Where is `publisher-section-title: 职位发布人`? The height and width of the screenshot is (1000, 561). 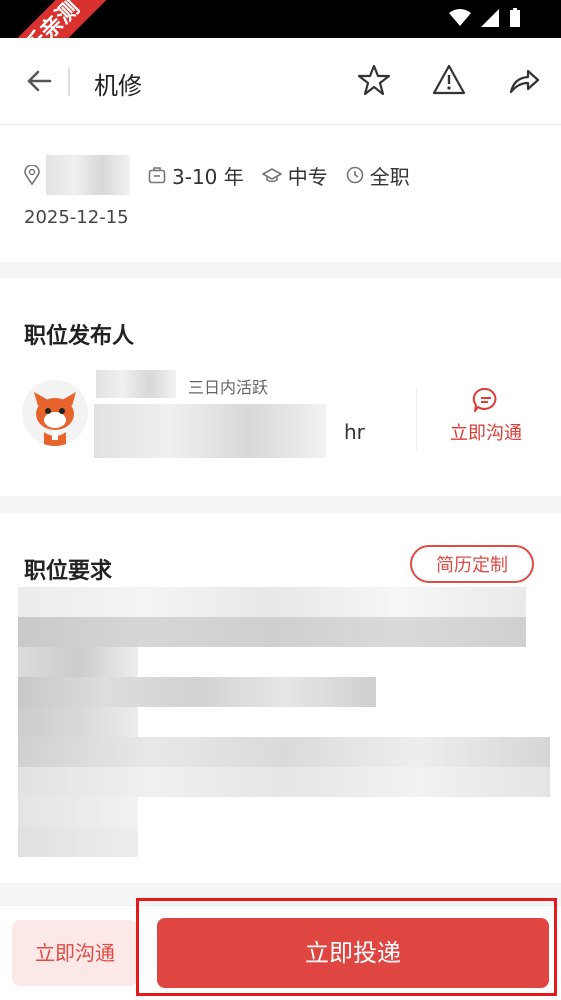
publisher-section-title: 职位发布人 is located at coordinates (79, 336).